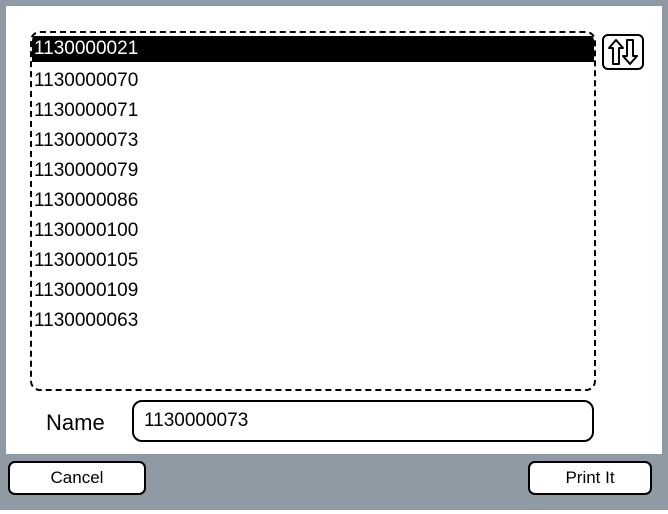  I want to click on name-input, so click(363, 421).